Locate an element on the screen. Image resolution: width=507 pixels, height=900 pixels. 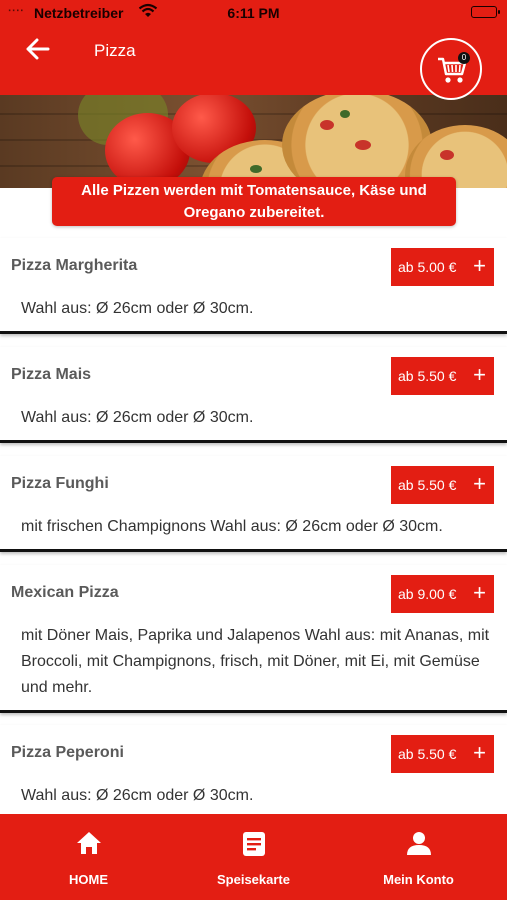
add-to-cart-button: ab 9.00 € + is located at coordinates (442, 594).